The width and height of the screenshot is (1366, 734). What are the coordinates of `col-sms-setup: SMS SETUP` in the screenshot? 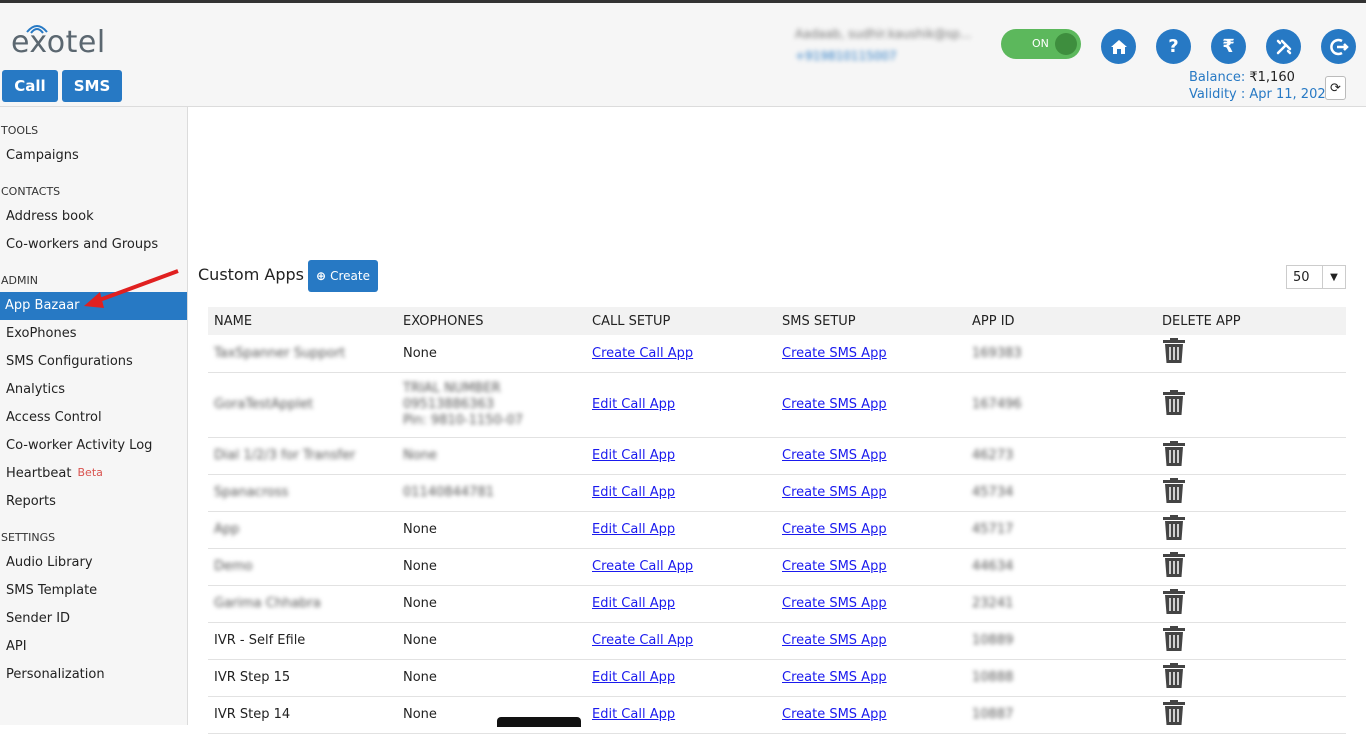 It's located at (871, 321).